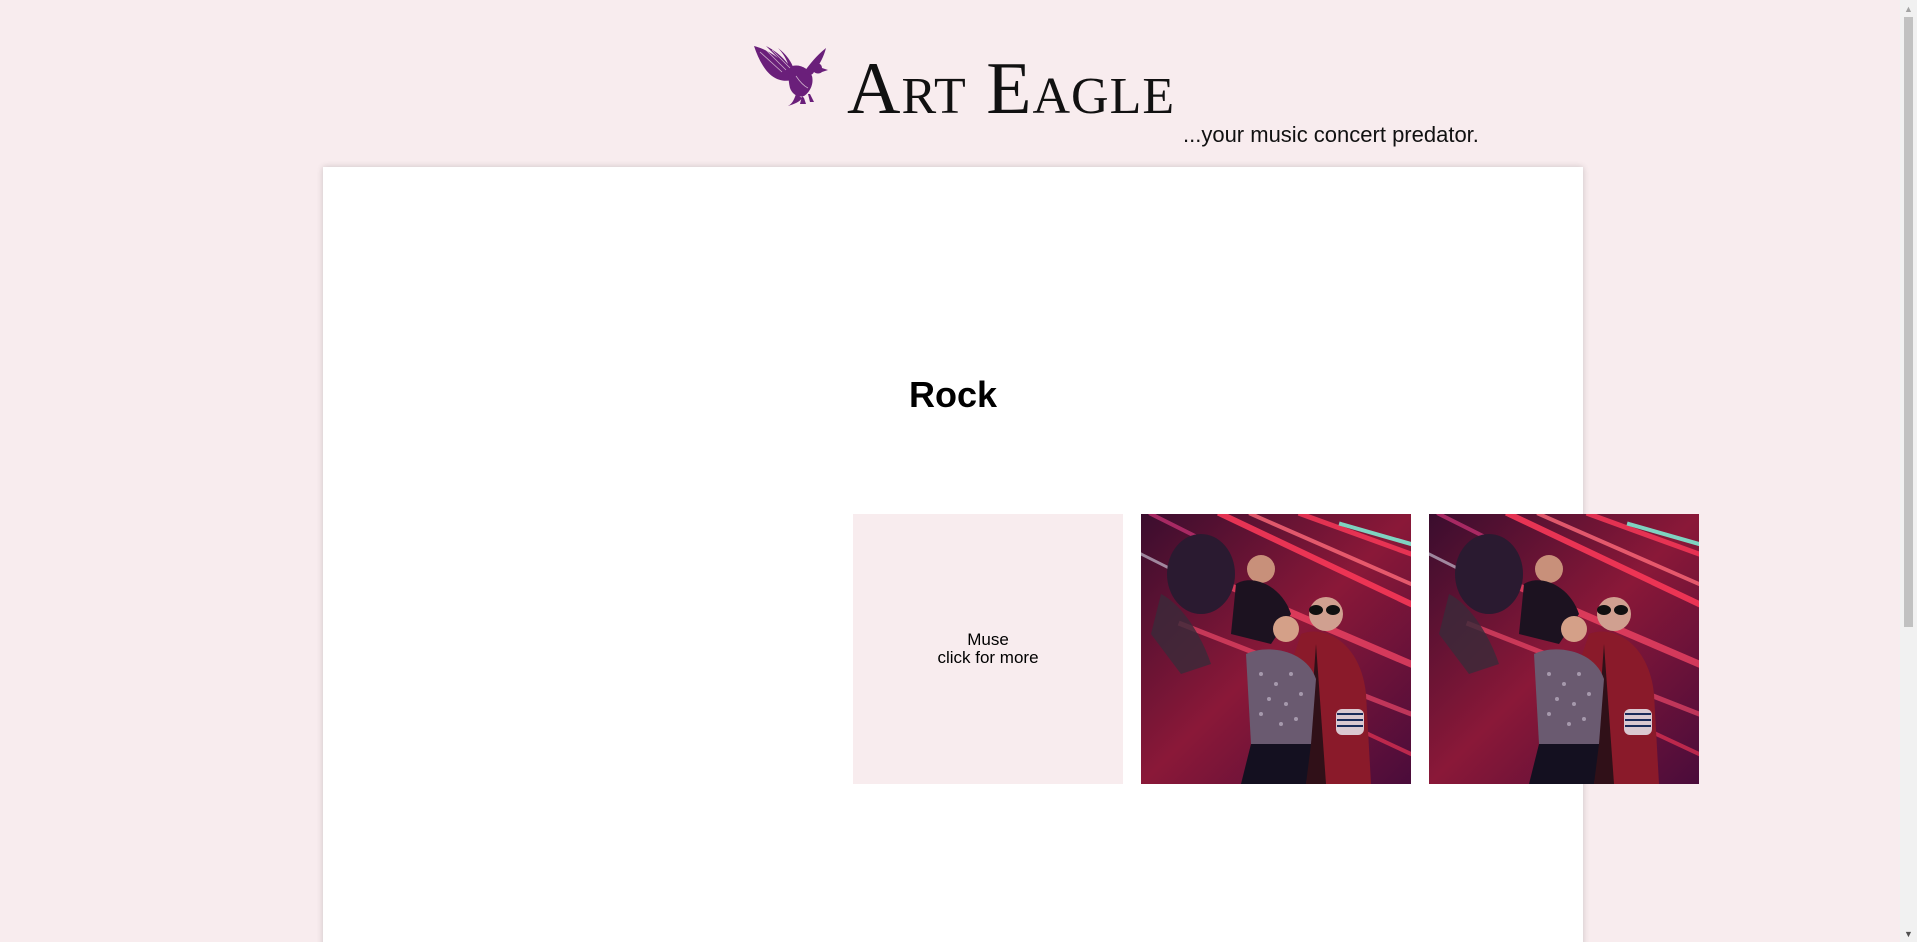 Image resolution: width=1917 pixels, height=942 pixels. I want to click on site-tagline: ...your music concert predator., so click(1331, 134).